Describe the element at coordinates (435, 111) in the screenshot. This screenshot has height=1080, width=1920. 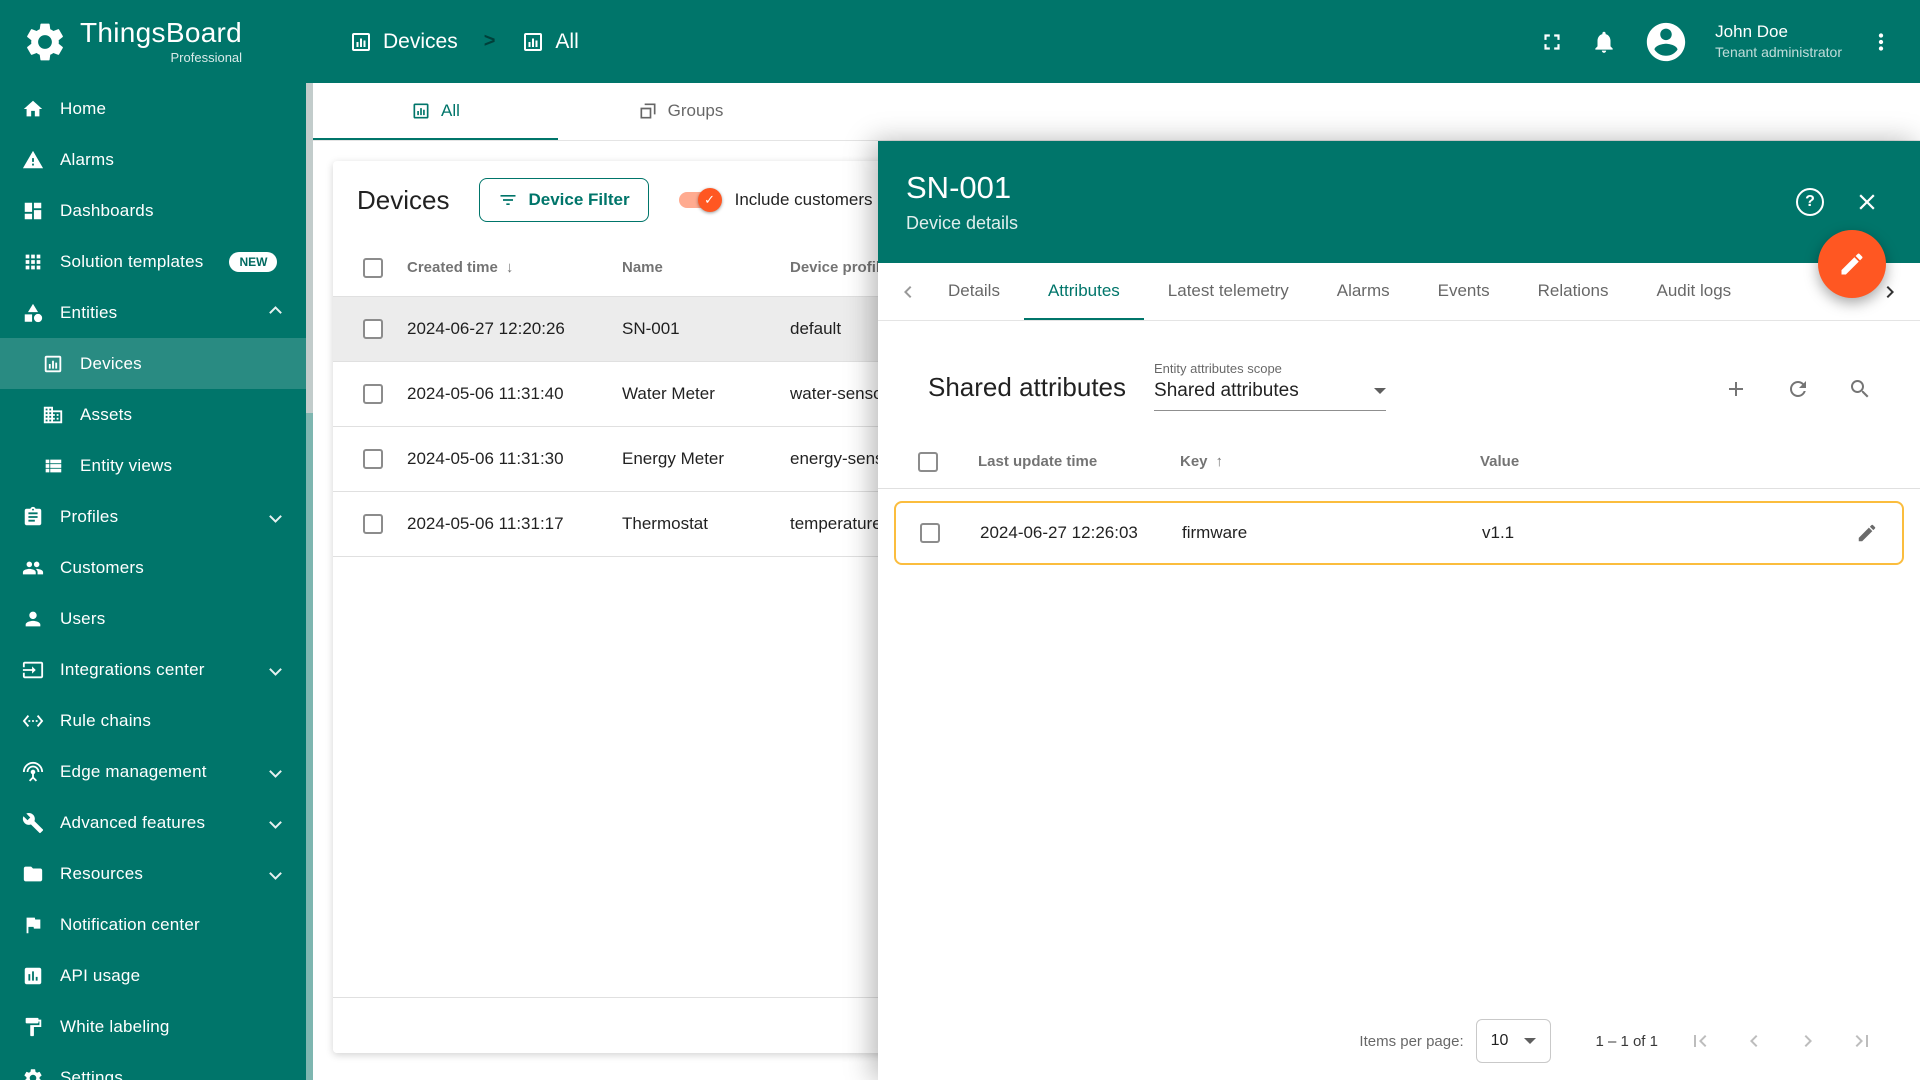
I see `tab-all: All` at that location.